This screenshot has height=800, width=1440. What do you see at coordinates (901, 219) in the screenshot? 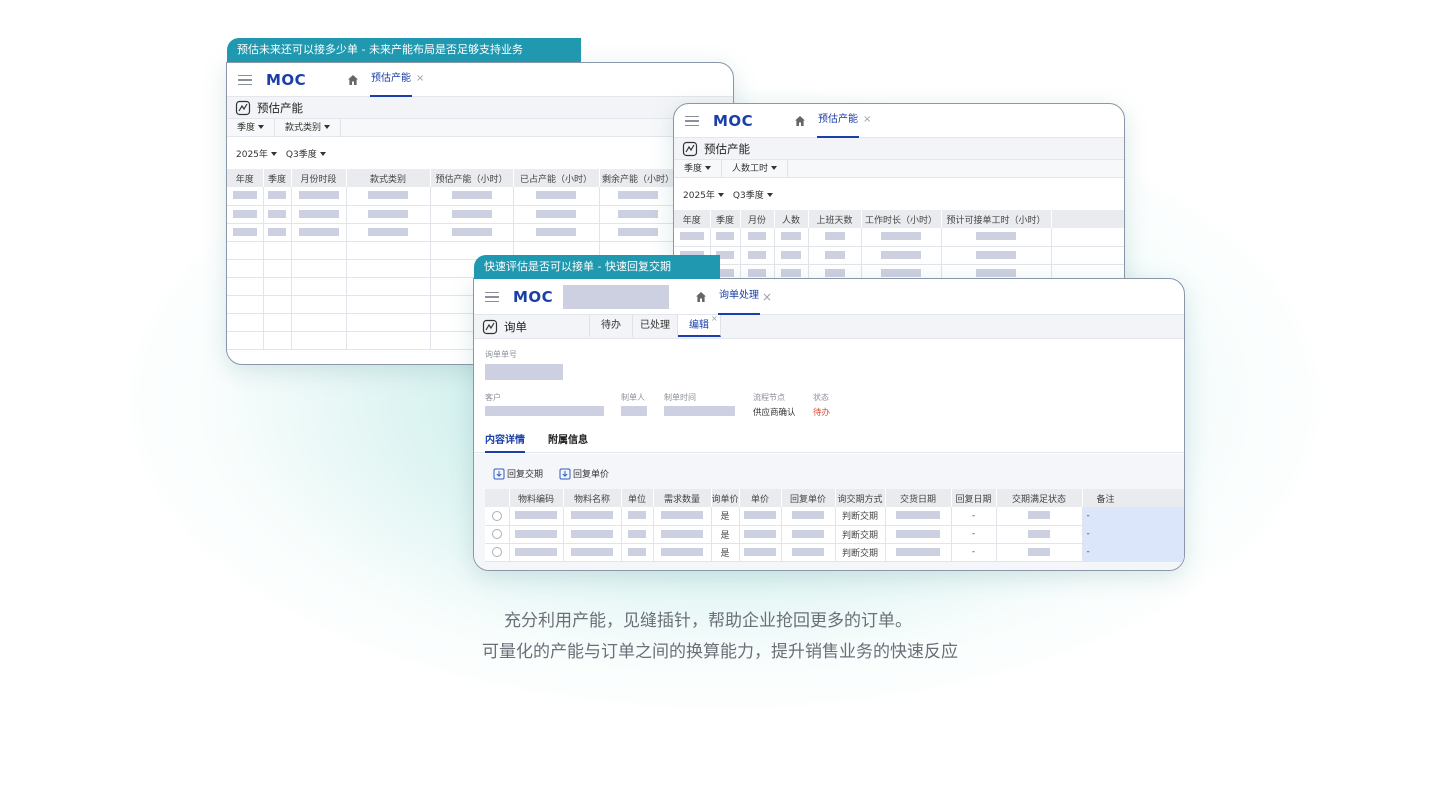
I see `col-work-hours: 工作时长（小时）` at bounding box center [901, 219].